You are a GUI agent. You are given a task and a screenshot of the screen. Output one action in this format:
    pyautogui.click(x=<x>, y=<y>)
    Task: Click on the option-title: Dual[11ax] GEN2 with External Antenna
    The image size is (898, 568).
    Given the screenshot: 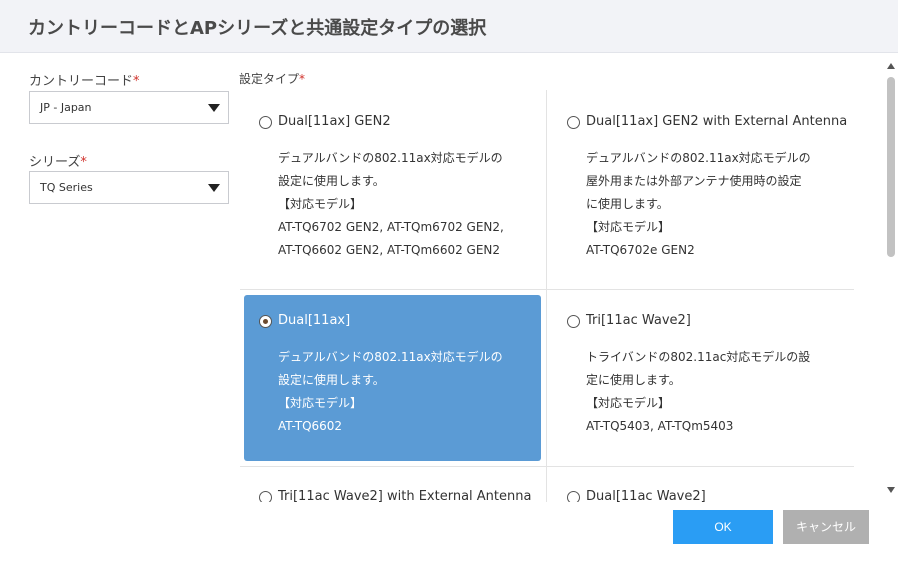 What is the action you would take?
    pyautogui.click(x=717, y=121)
    